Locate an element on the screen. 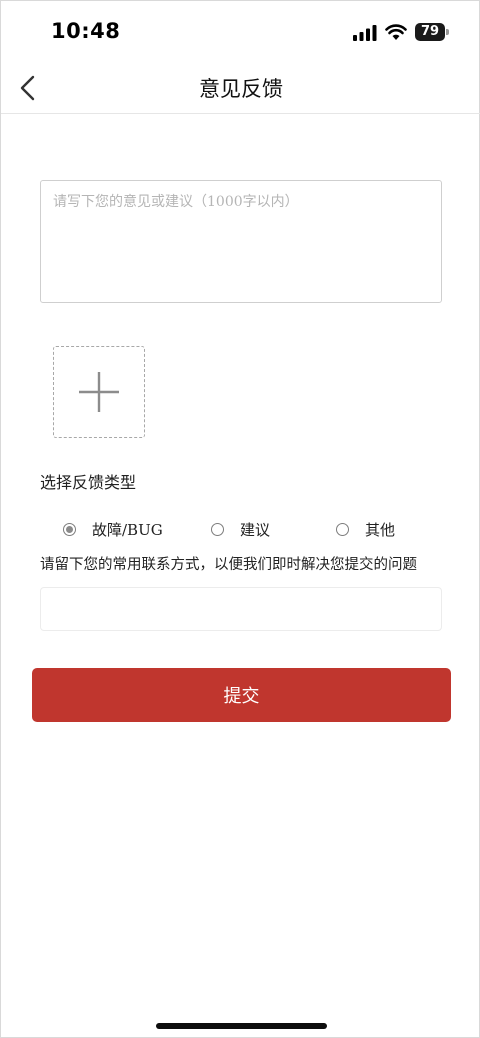 This screenshot has height=1038, width=480. feedback-type-title: 选择反馈类型 is located at coordinates (88, 482).